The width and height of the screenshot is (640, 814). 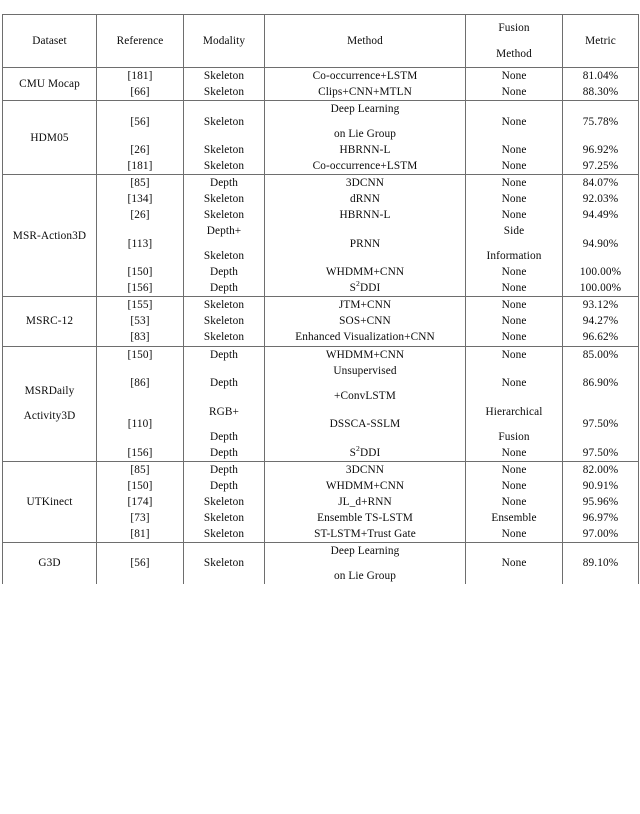 What do you see at coordinates (514, 517) in the screenshot?
I see `fusion-cell: Ensemble` at bounding box center [514, 517].